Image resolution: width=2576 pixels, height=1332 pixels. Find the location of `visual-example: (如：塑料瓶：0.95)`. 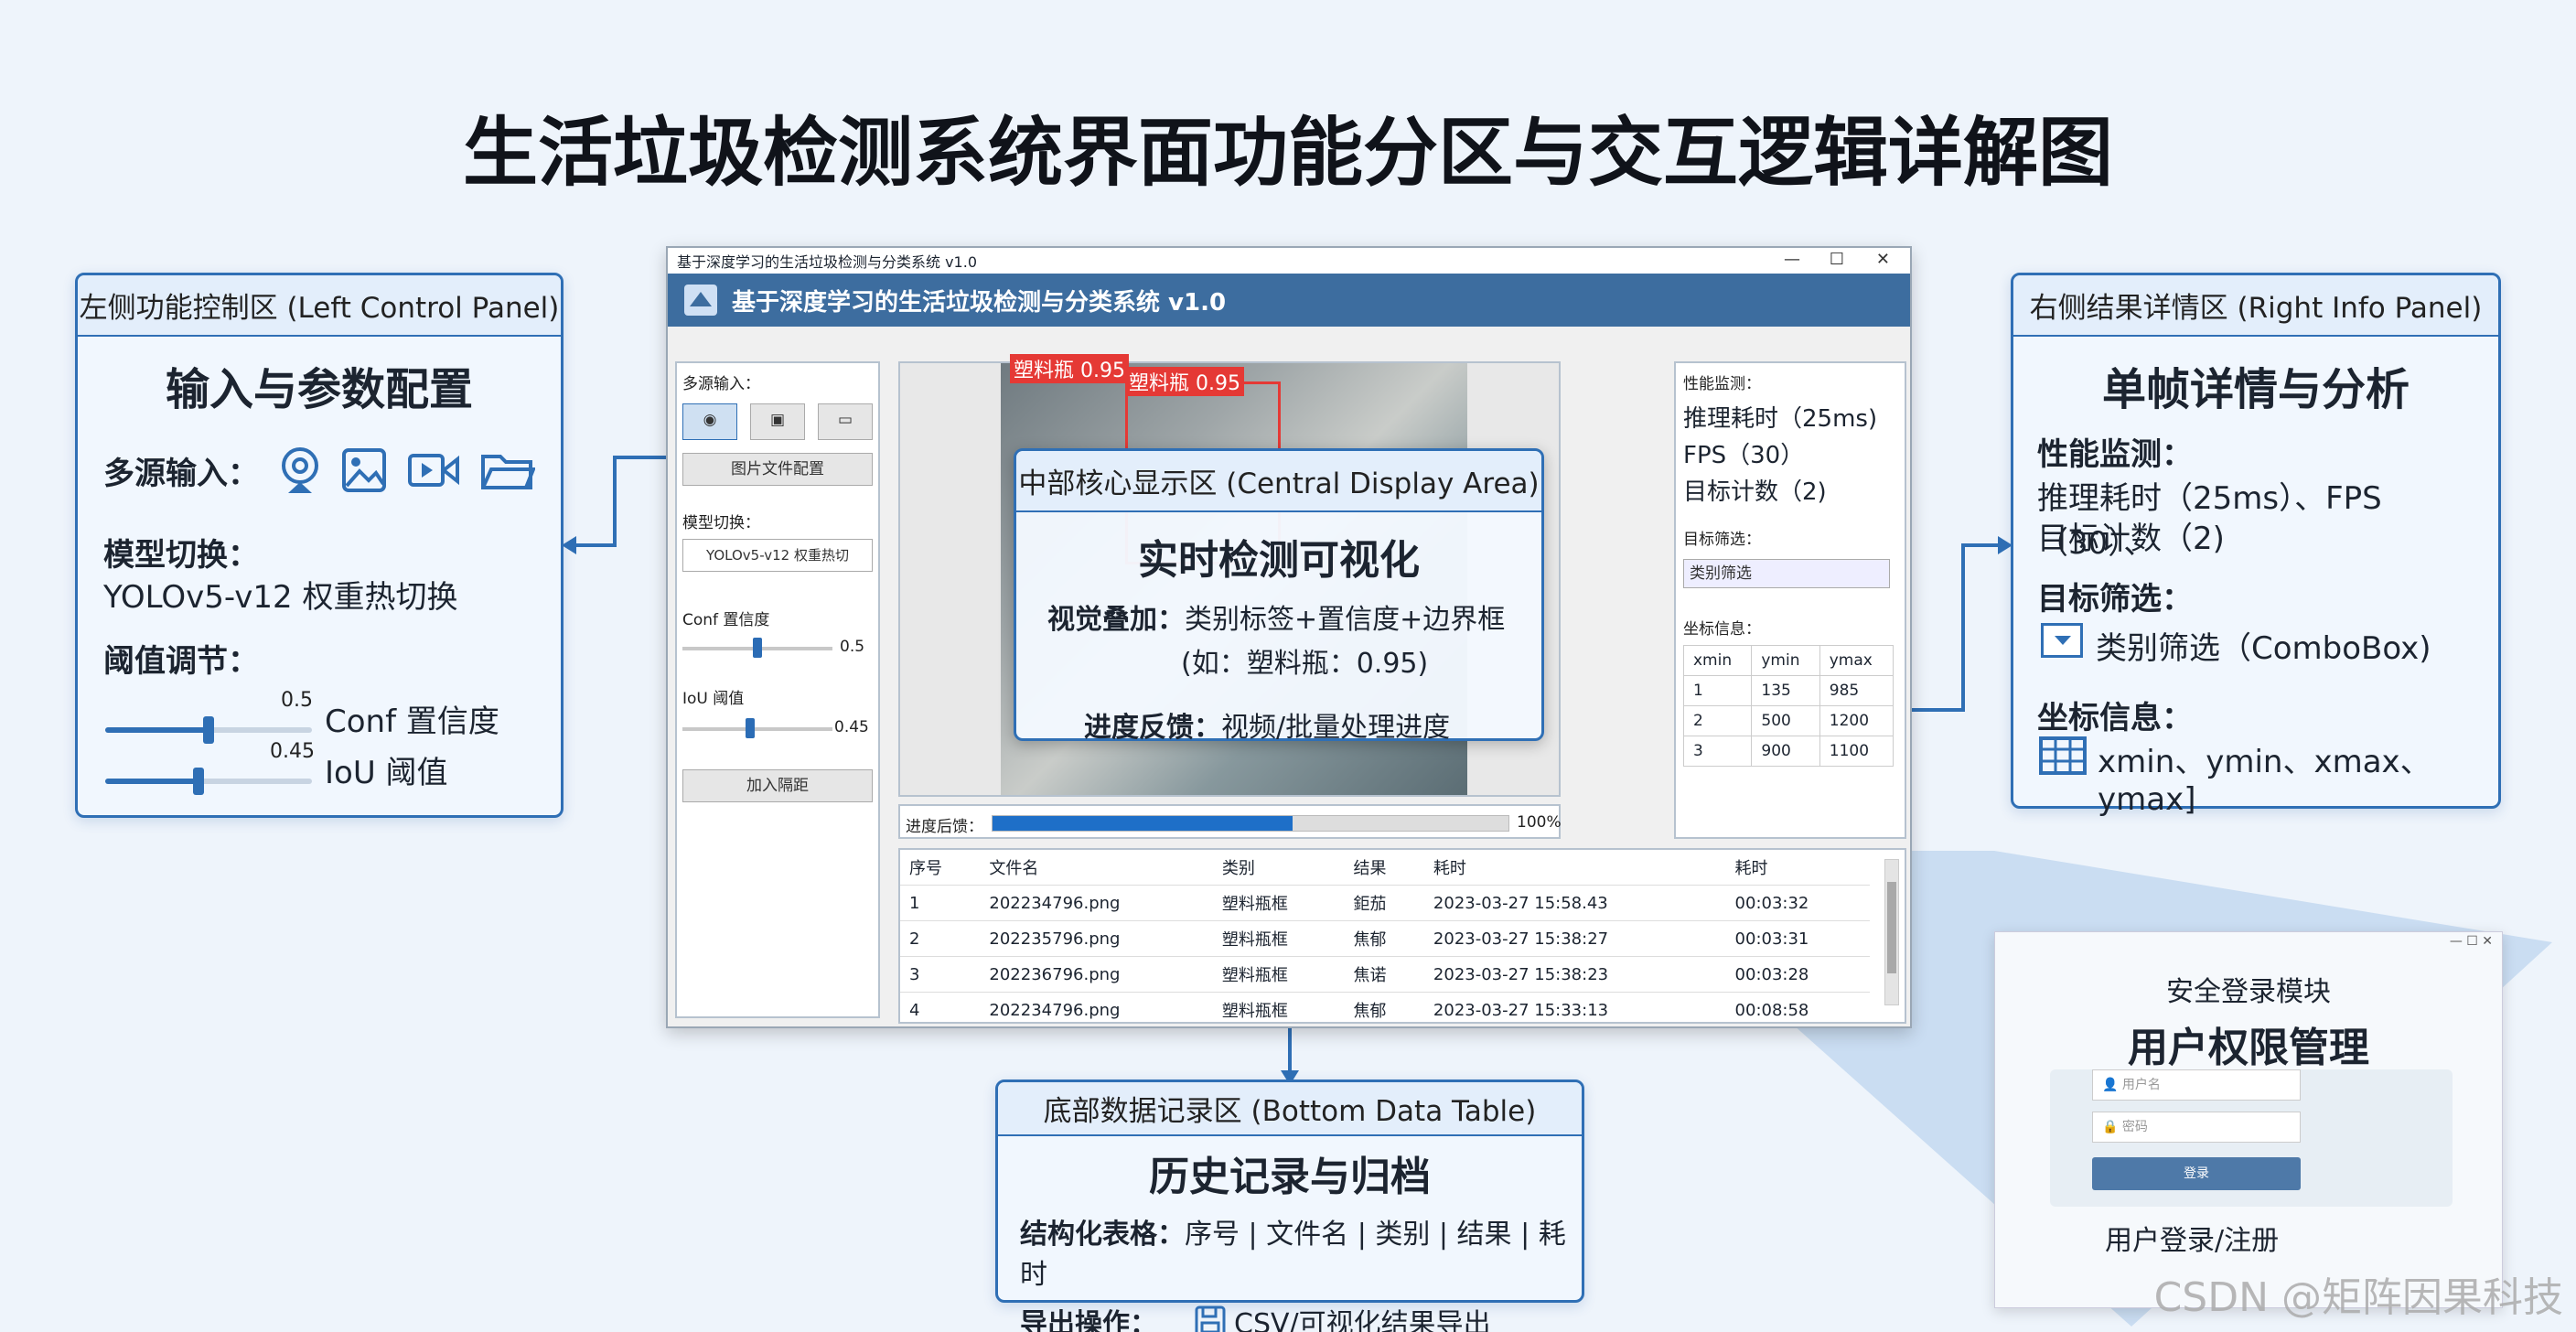

visual-example: (如：塑料瓶：0.95) is located at coordinates (1305, 664).